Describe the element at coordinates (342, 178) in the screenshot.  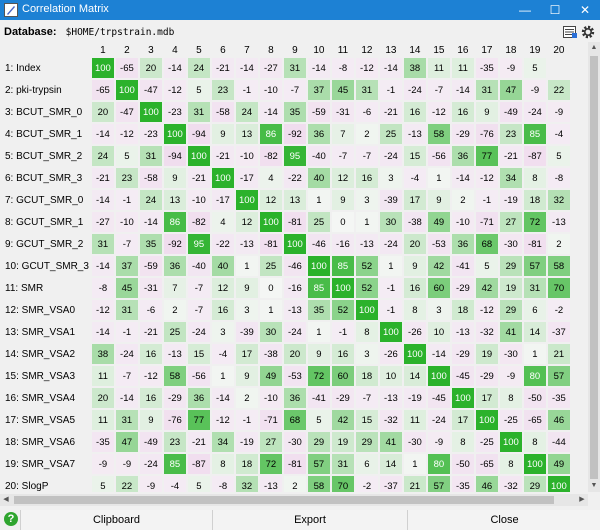
I see `matrix-cell: 12` at that location.